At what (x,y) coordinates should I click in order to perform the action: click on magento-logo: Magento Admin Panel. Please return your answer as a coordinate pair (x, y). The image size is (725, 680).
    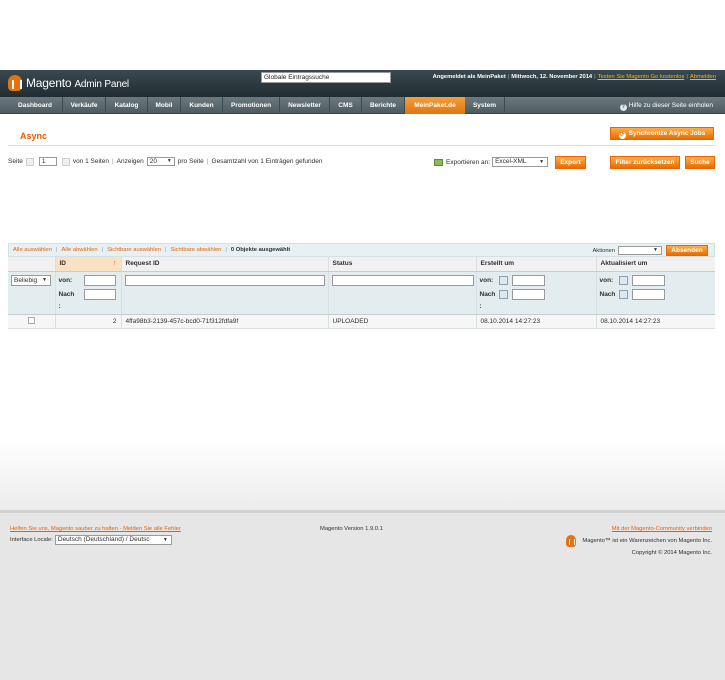
    Looking at the image, I should click on (68, 83).